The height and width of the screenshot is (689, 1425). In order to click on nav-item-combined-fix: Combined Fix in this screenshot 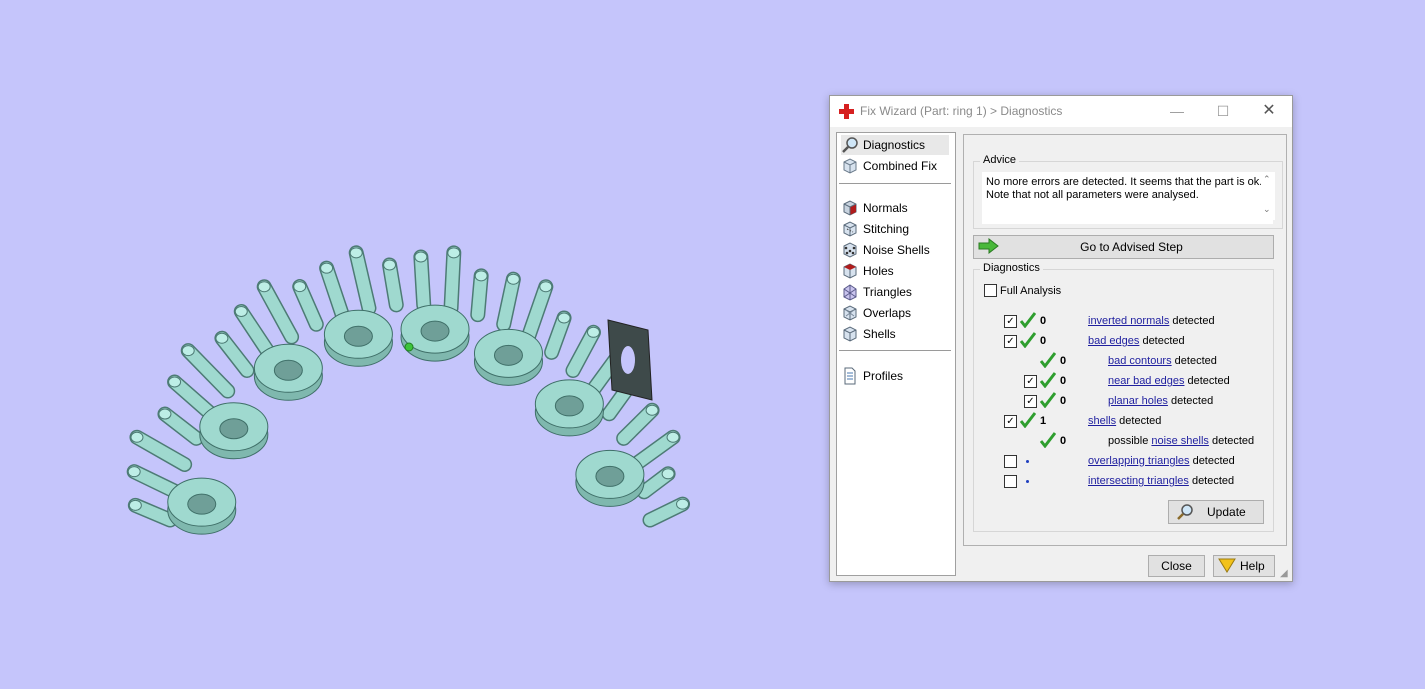, I will do `click(895, 166)`.